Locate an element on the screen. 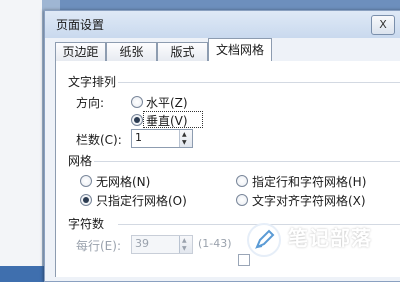 This screenshot has width=400, height=282. no-grid-radio is located at coordinates (86, 181).